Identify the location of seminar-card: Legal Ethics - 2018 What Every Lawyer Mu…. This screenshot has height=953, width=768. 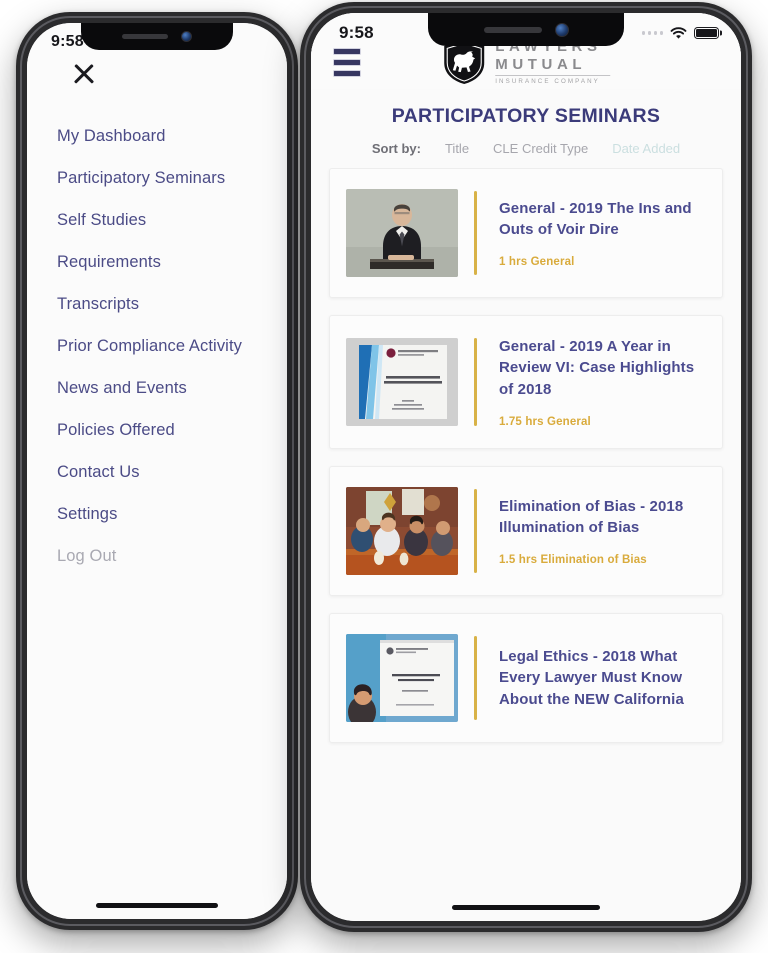
(526, 677).